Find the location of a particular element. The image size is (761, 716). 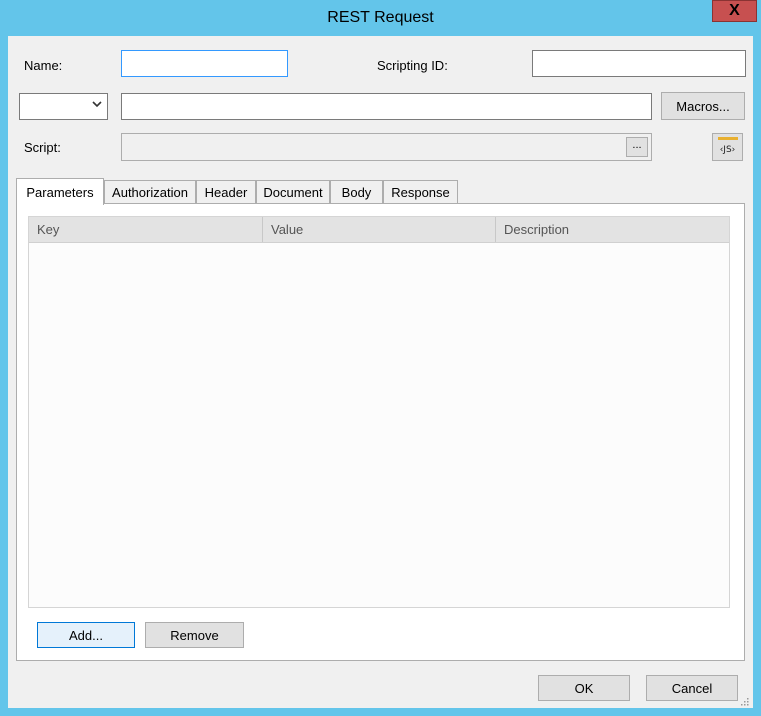

resize-grip-icon is located at coordinates (744, 700).